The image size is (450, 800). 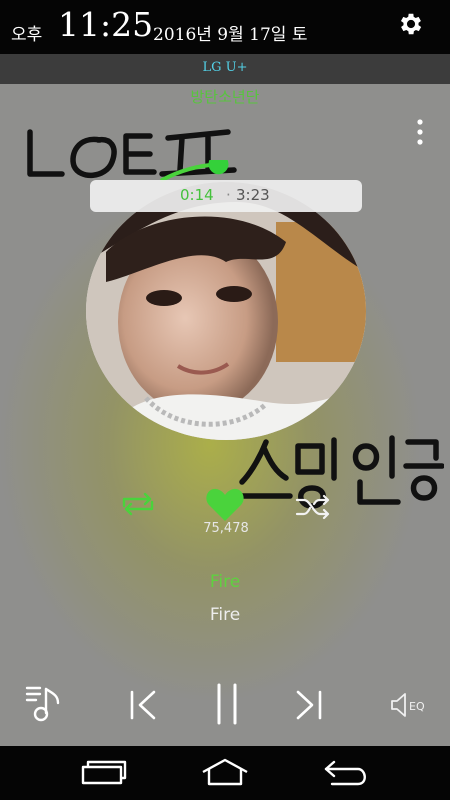 I want to click on status-date: 2016년 9월 17일 토, so click(x=230, y=35).